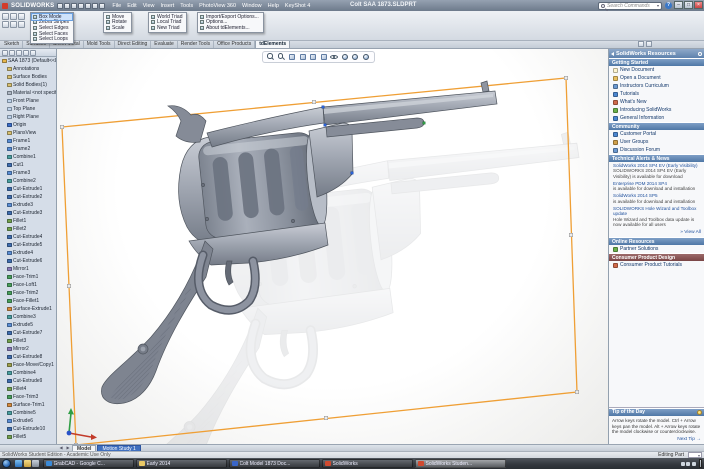 The width and height of the screenshot is (704, 469). Describe the element at coordinates (12, 44) in the screenshot. I see `commandmanager-tab: Sketch` at that location.